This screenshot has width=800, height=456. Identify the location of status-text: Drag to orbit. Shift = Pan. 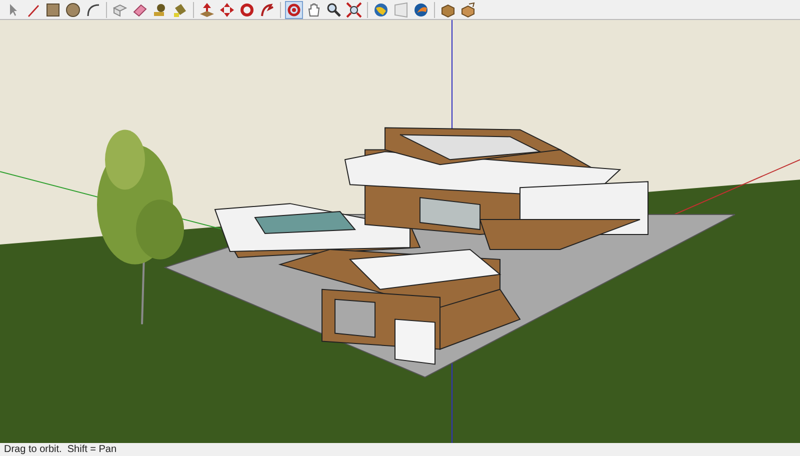
(60, 449).